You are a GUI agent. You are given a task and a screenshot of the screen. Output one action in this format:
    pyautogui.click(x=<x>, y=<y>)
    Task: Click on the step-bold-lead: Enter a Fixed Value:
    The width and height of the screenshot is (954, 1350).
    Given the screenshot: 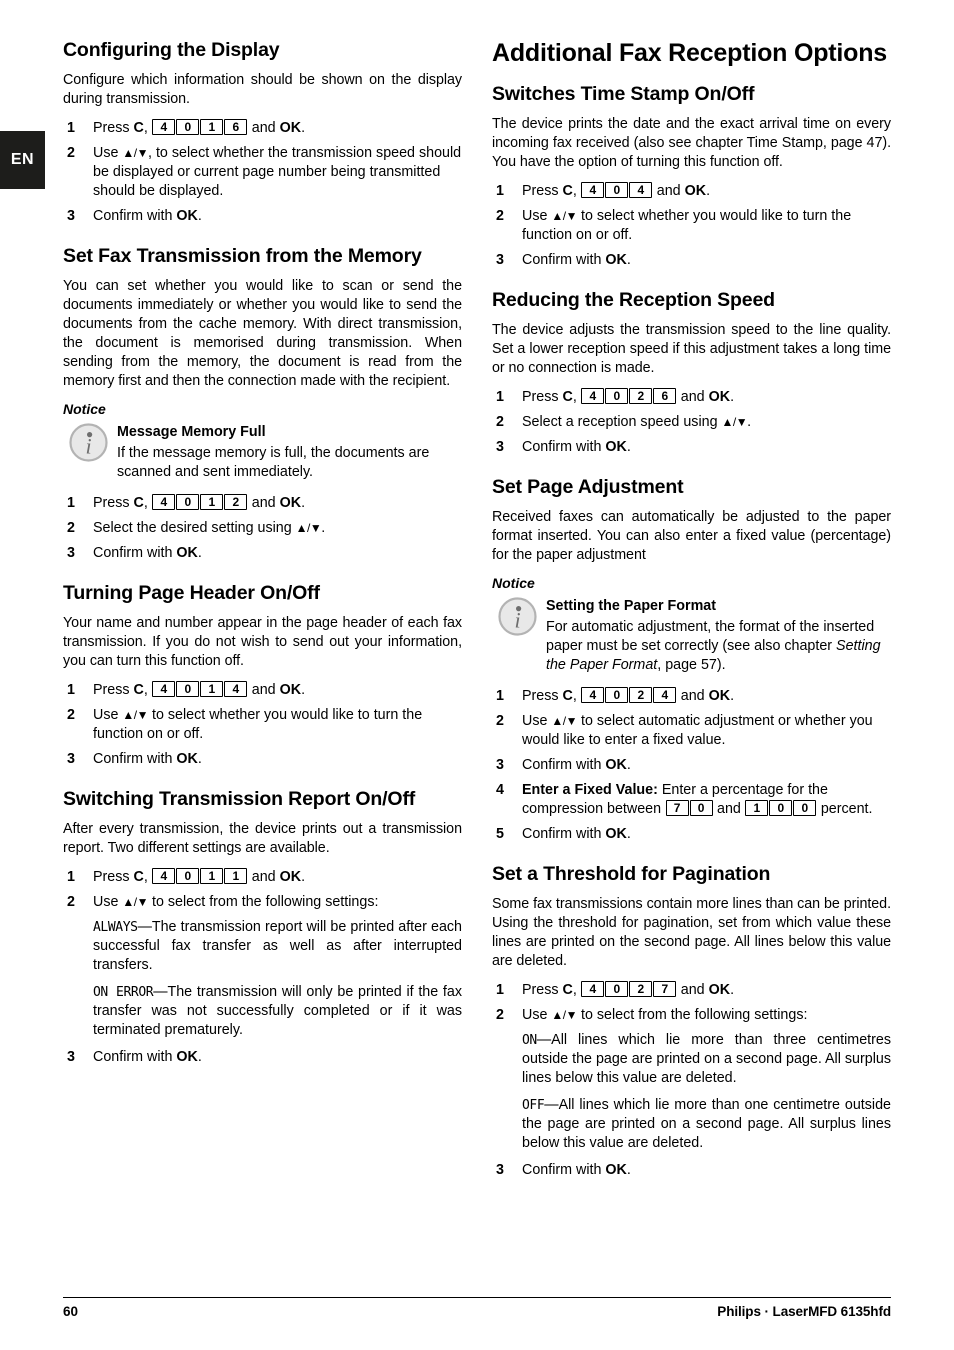 What is the action you would take?
    pyautogui.click(x=590, y=789)
    